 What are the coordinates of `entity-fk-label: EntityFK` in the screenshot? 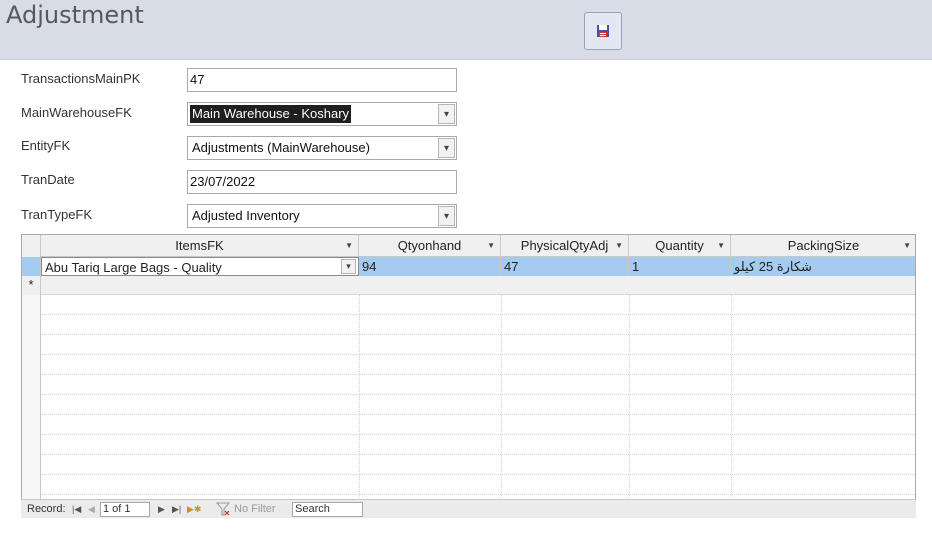 It's located at (46, 145).